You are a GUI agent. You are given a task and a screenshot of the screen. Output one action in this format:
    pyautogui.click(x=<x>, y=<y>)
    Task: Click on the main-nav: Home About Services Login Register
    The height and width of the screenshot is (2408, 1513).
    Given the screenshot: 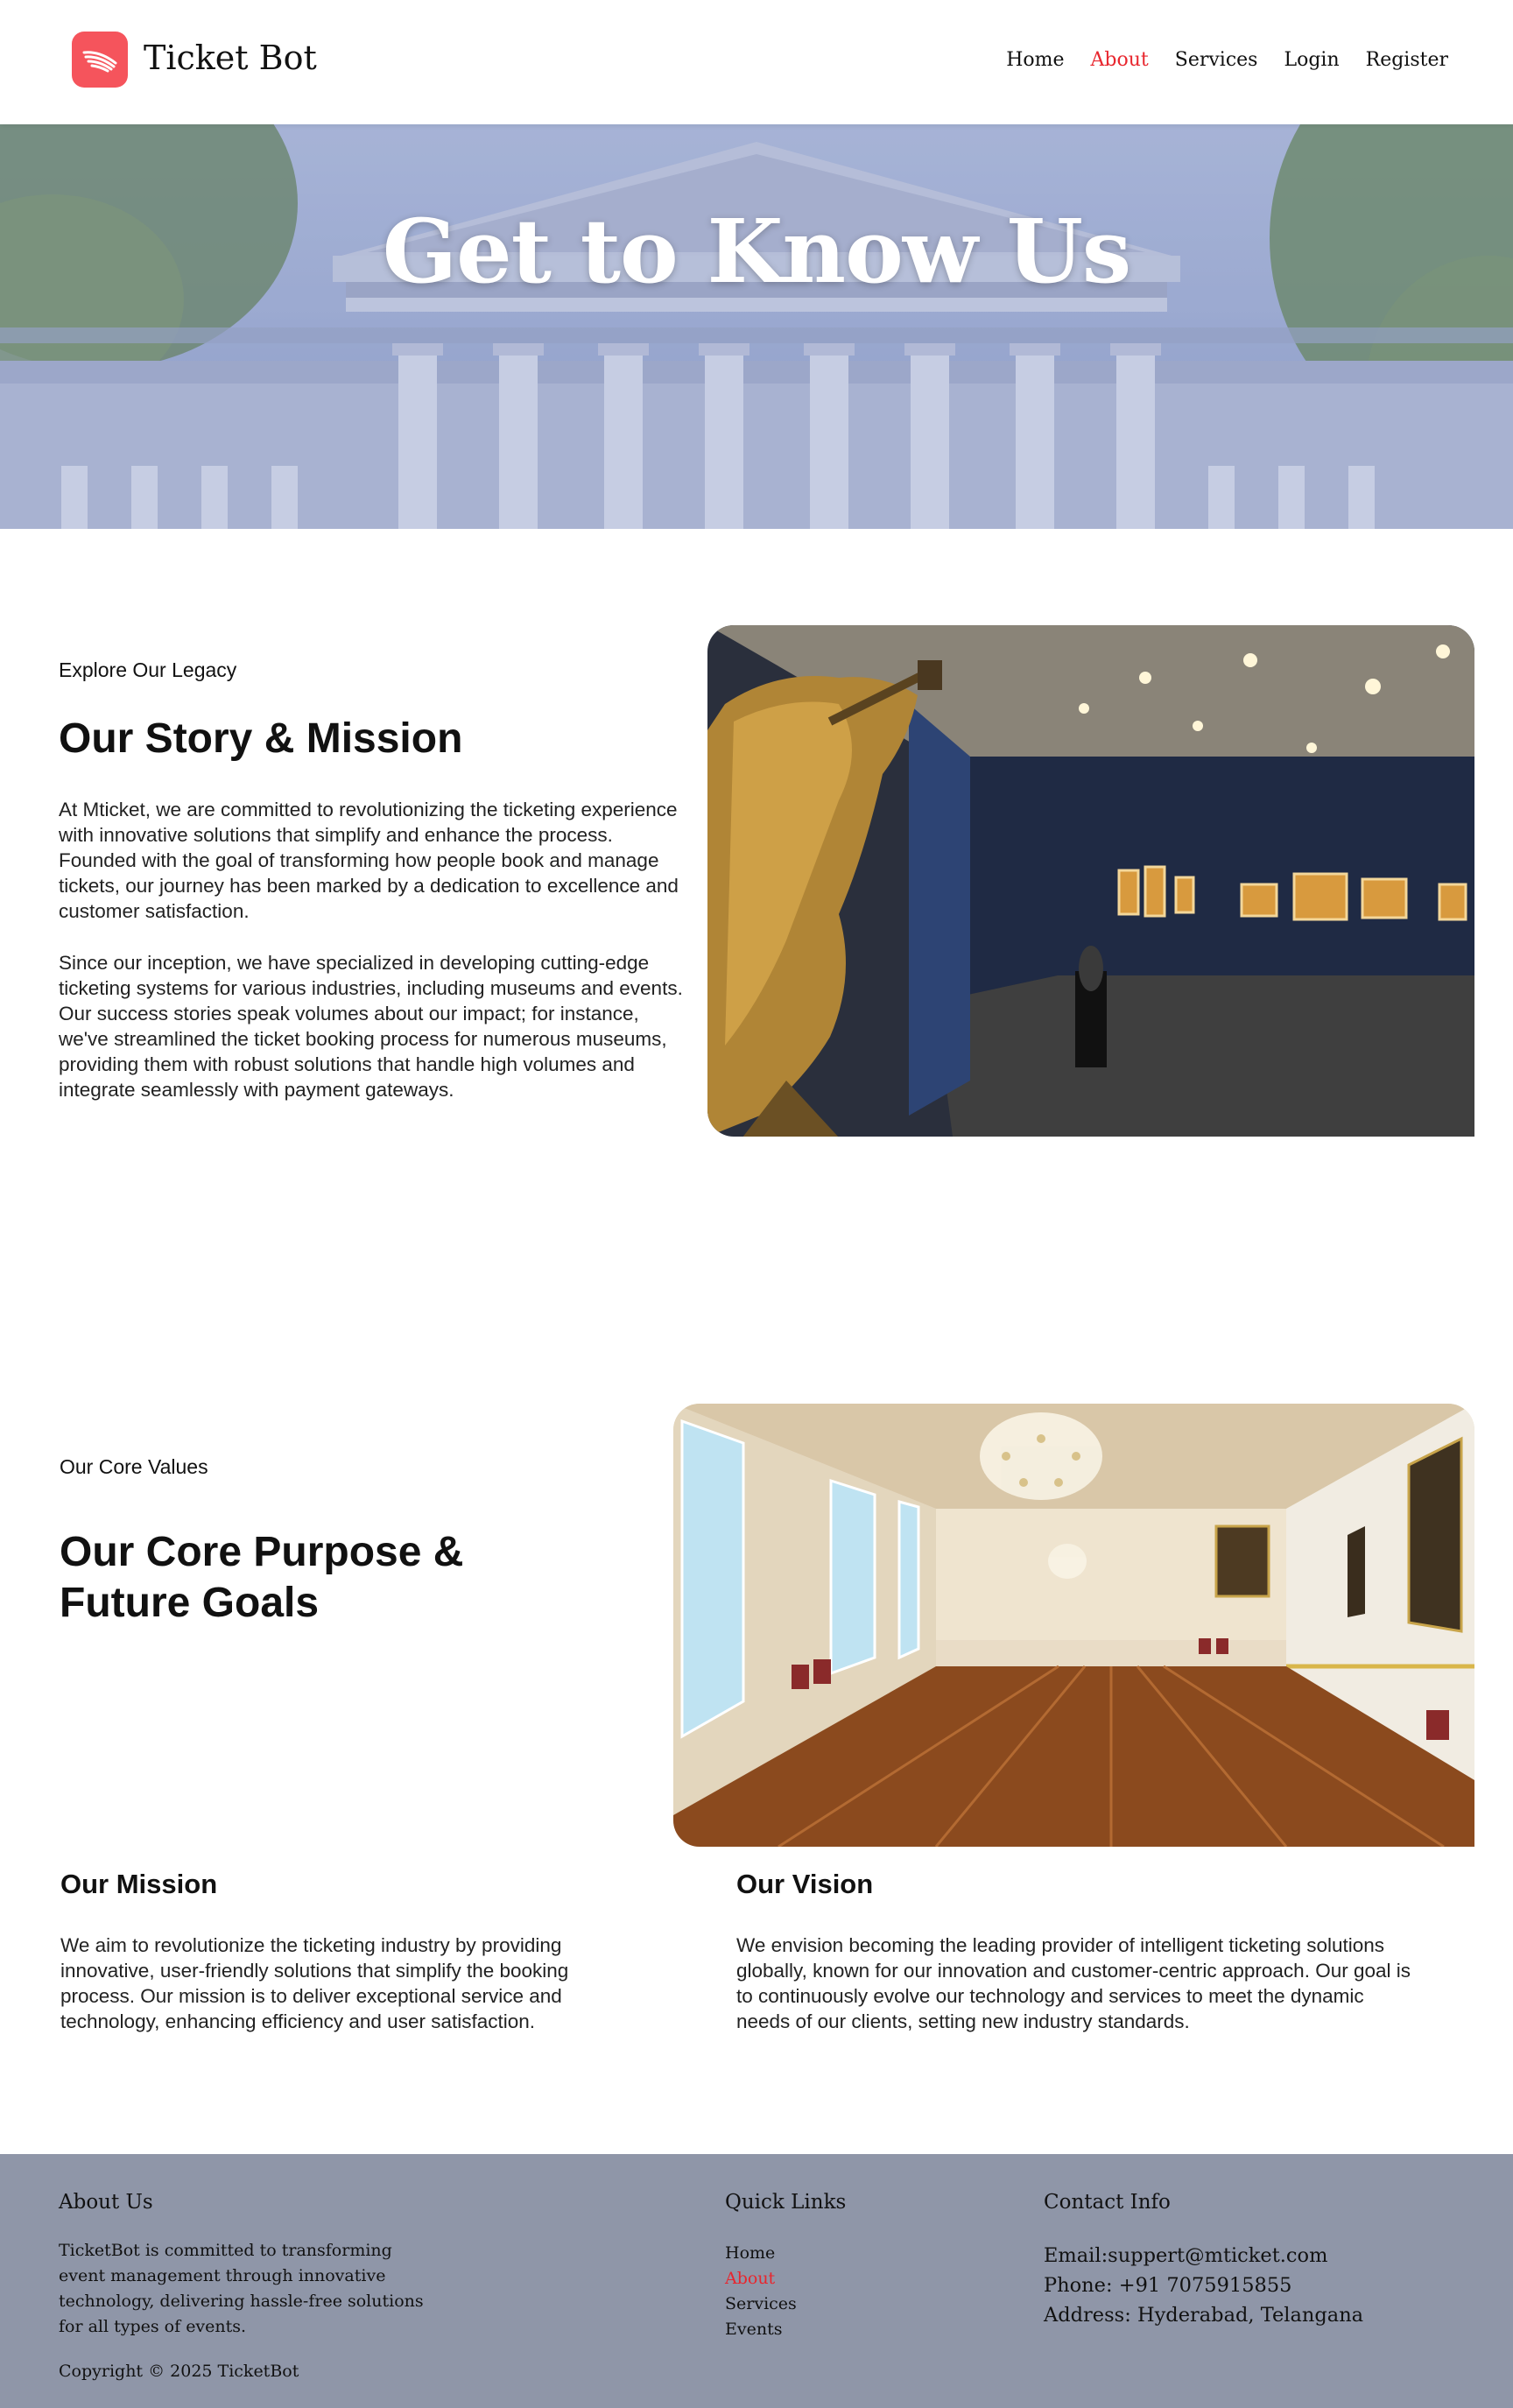 What is the action you would take?
    pyautogui.click(x=1227, y=60)
    